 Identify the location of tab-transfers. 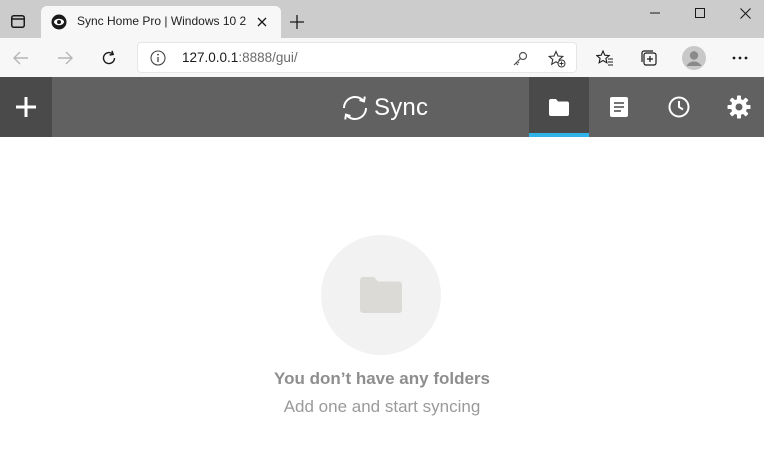
(619, 107).